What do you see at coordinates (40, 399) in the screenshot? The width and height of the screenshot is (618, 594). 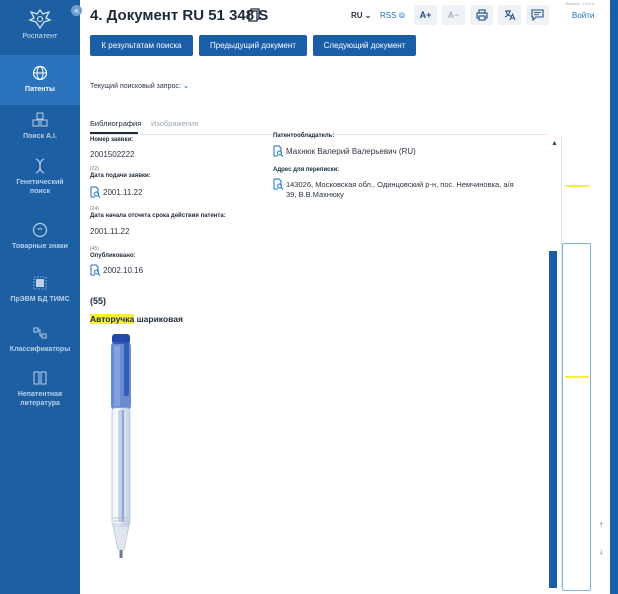 I see `sidebar-item-label: Непатентная литература` at bounding box center [40, 399].